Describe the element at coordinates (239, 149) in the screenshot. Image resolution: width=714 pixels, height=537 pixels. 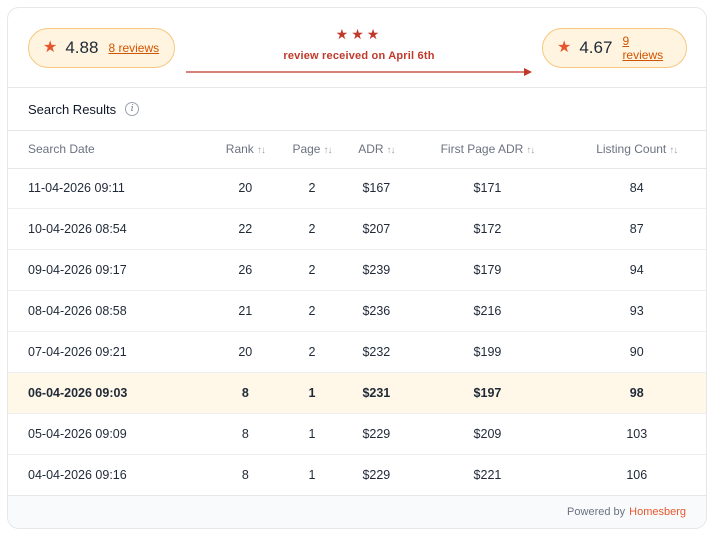
I see `column-label: Rank` at that location.